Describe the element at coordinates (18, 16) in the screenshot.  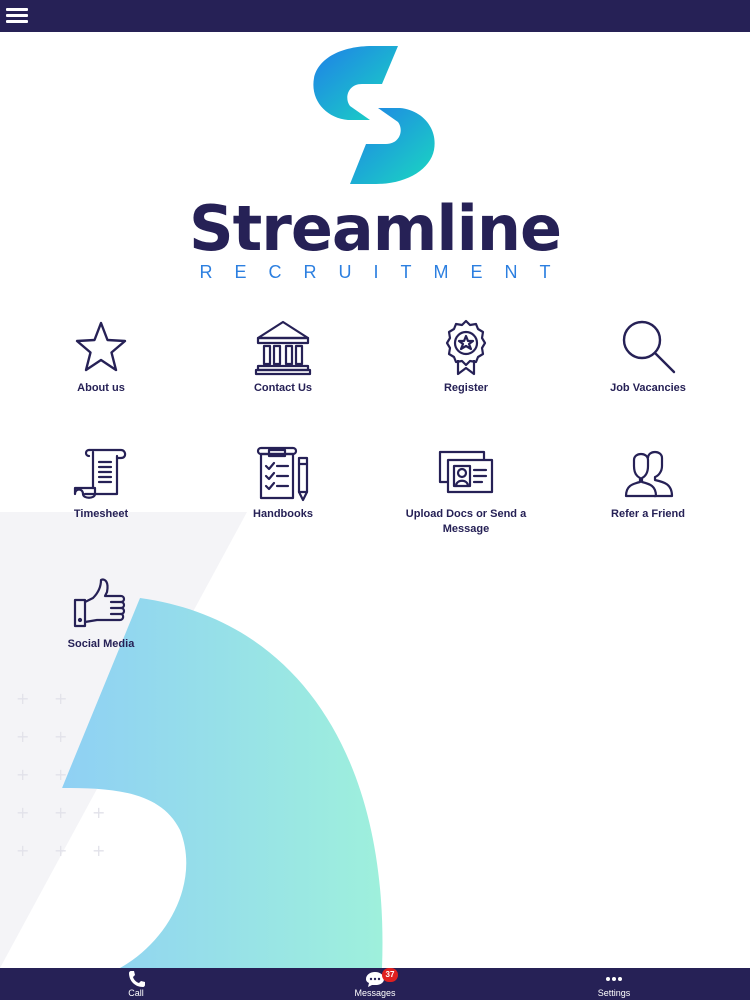
I see `hamburger-icon` at that location.